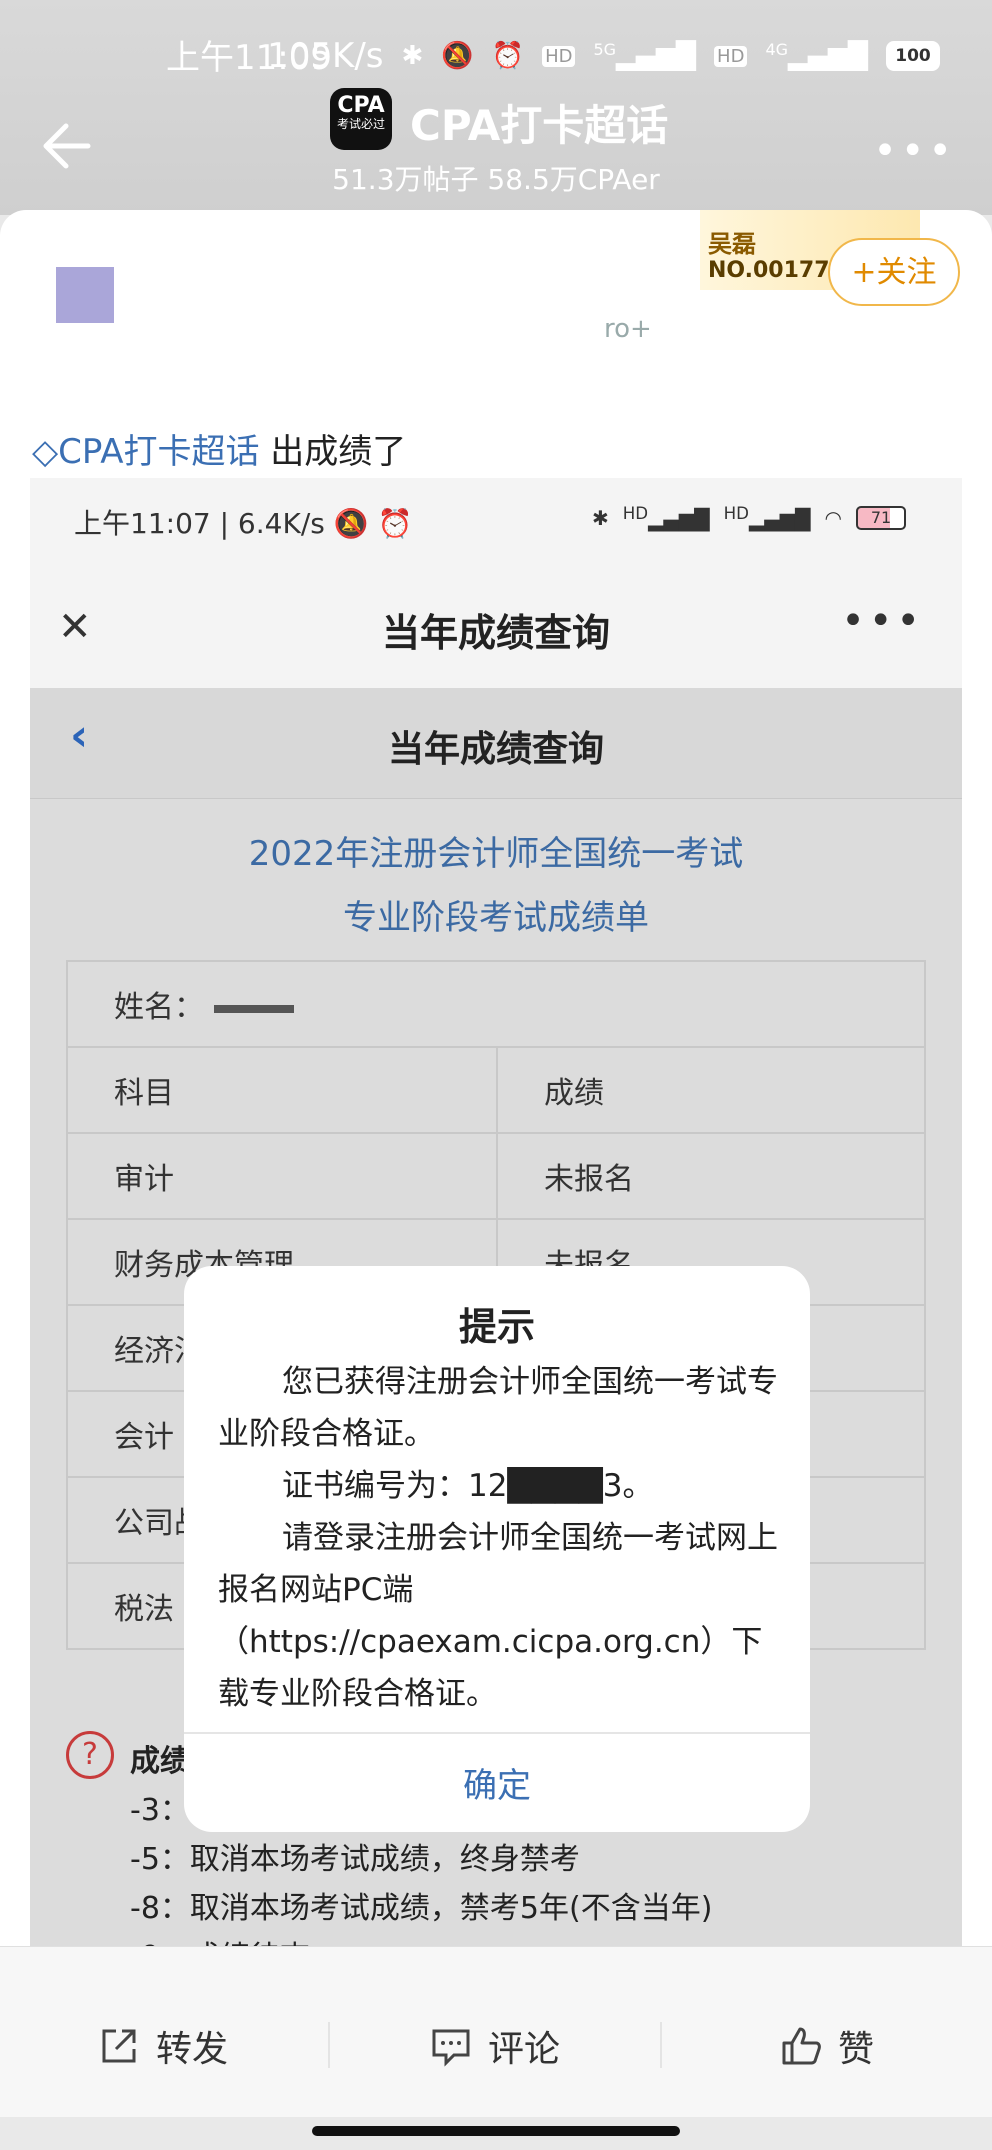  I want to click on forward-button: 转发, so click(163, 2046).